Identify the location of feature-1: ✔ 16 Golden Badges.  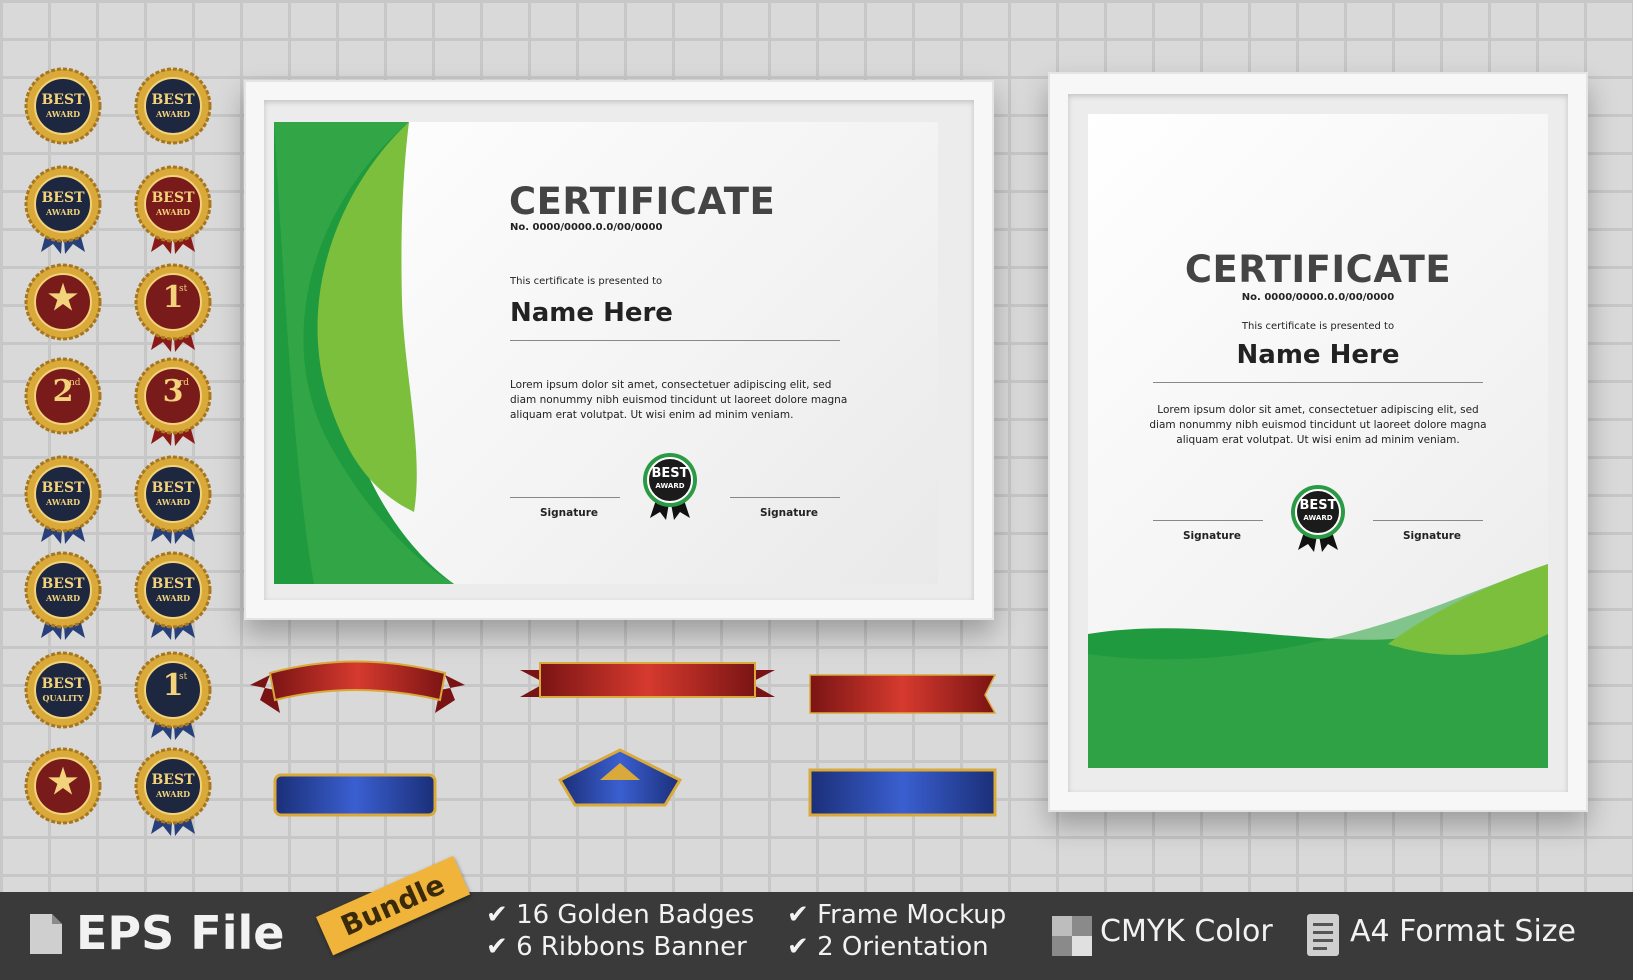
(620, 915).